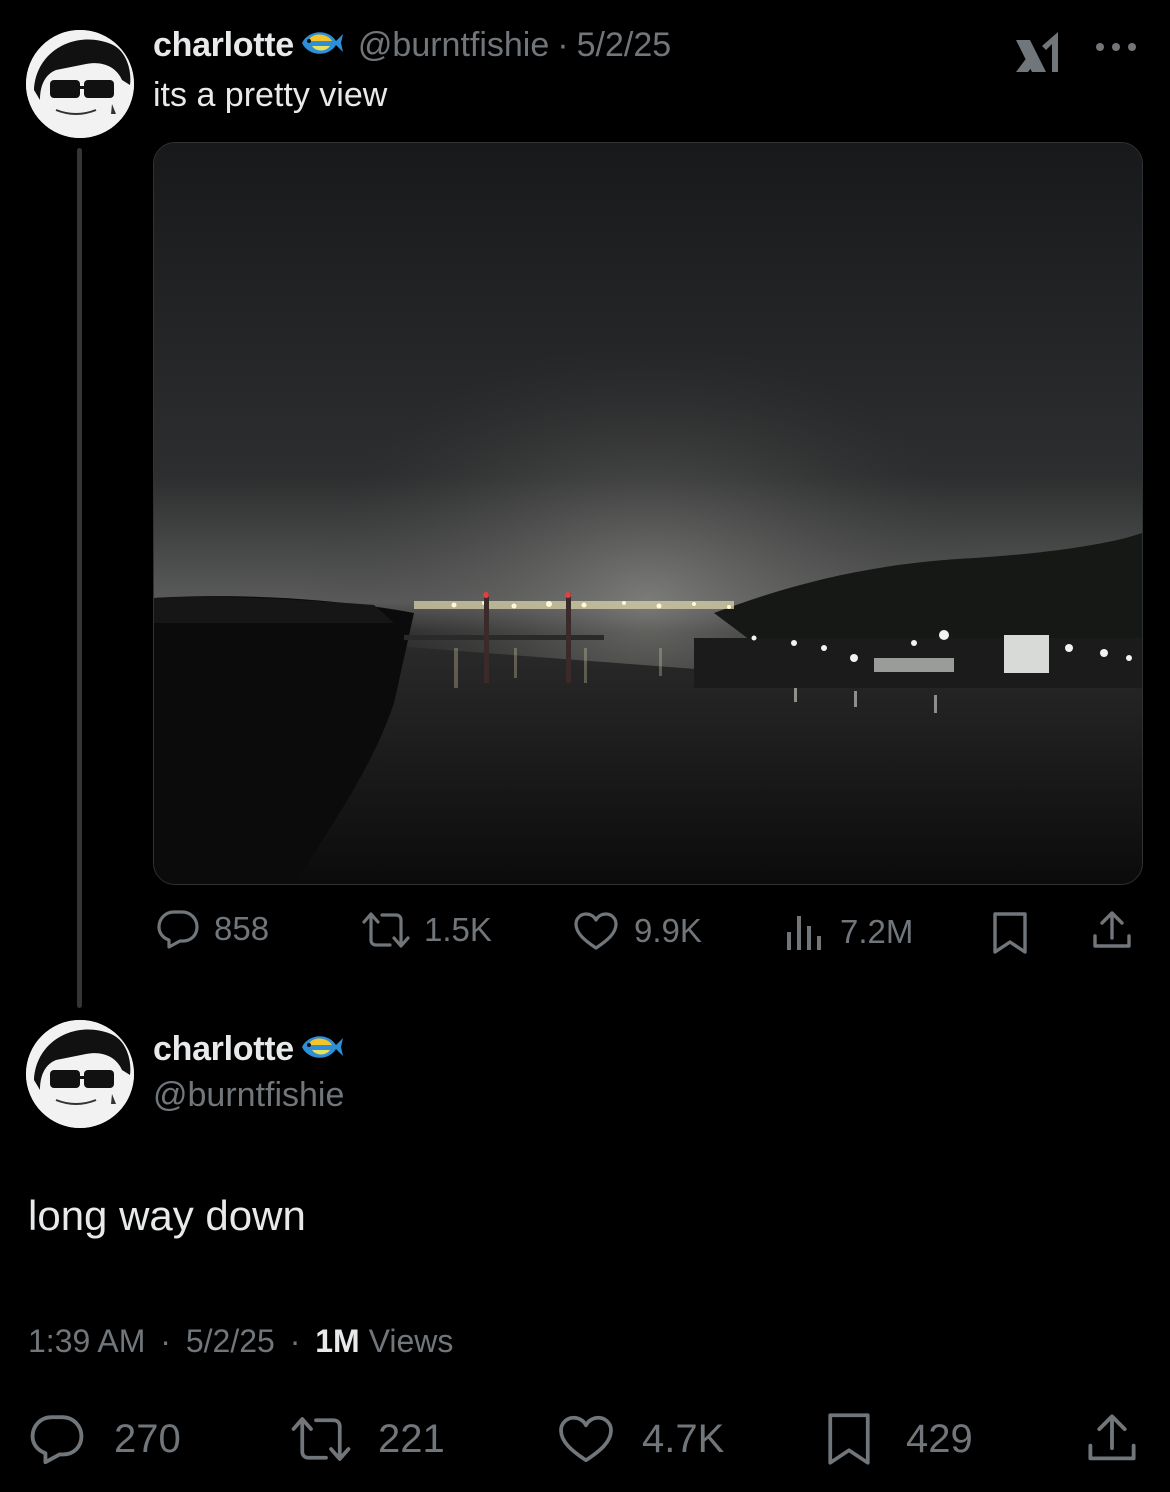 This screenshot has height=1492, width=1170. Describe the element at coordinates (242, 928) in the screenshot. I see `reply-count: 858` at that location.